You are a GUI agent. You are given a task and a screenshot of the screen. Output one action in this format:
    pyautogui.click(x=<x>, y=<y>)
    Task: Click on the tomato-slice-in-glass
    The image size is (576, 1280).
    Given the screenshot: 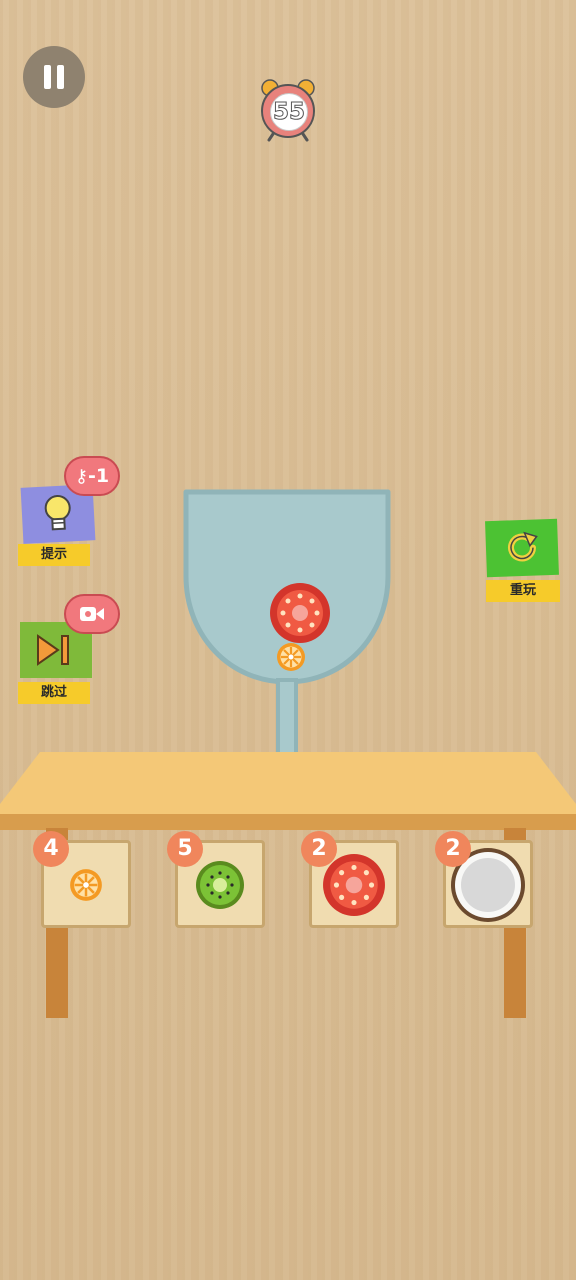 What is the action you would take?
    pyautogui.click(x=300, y=613)
    